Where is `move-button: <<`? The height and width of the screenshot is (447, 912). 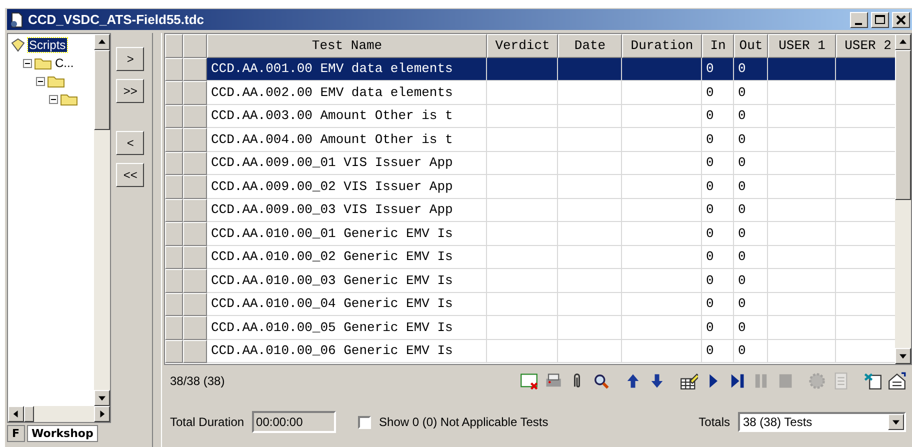
move-button: << is located at coordinates (130, 175).